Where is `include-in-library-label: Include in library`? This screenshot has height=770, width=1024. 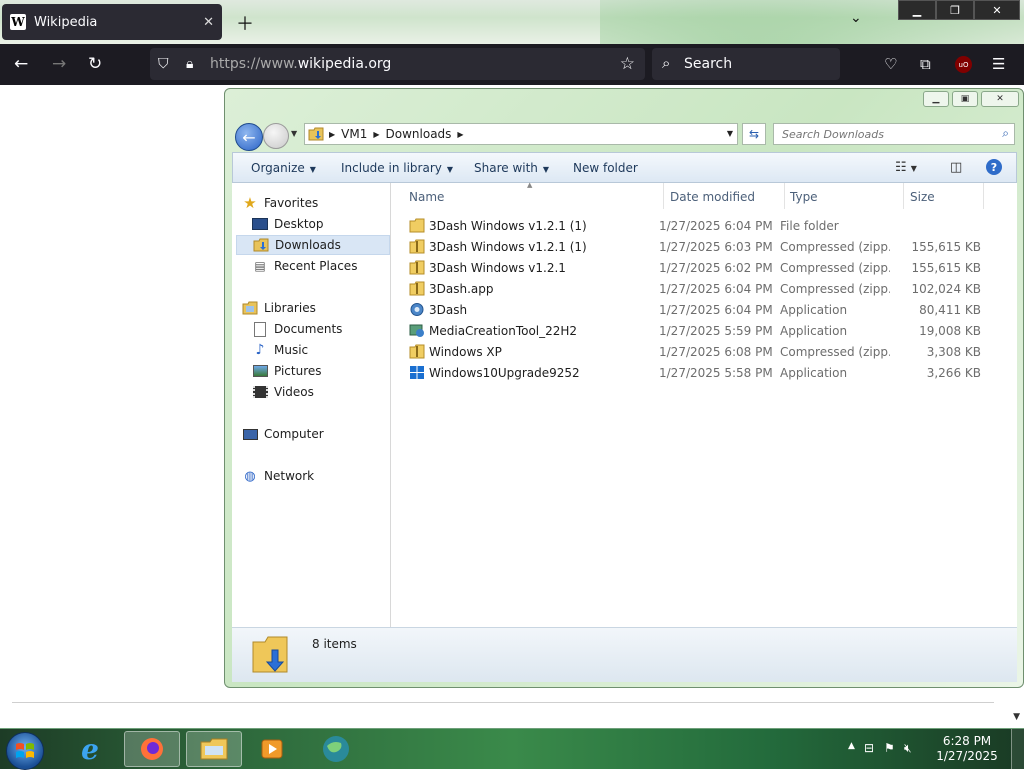
include-in-library-label: Include in library is located at coordinates (391, 168).